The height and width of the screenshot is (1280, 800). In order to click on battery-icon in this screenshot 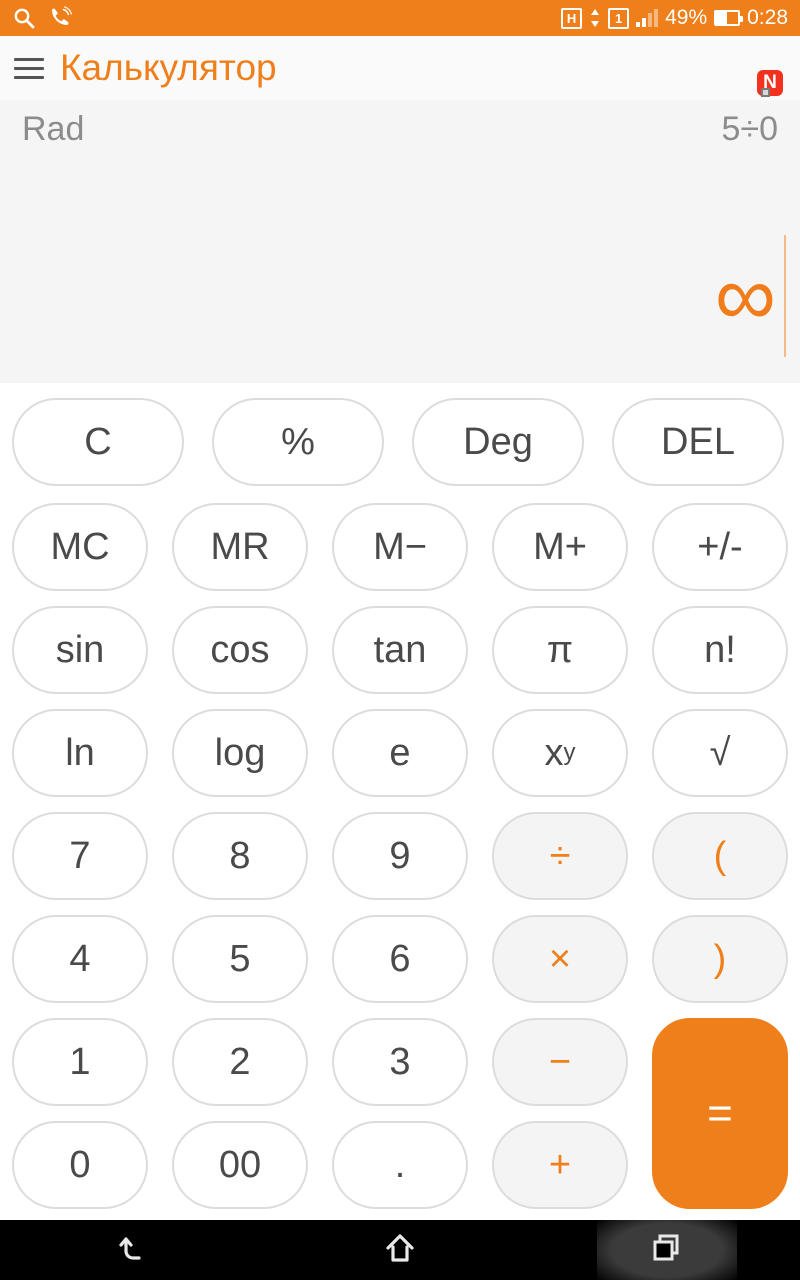, I will do `click(729, 18)`.